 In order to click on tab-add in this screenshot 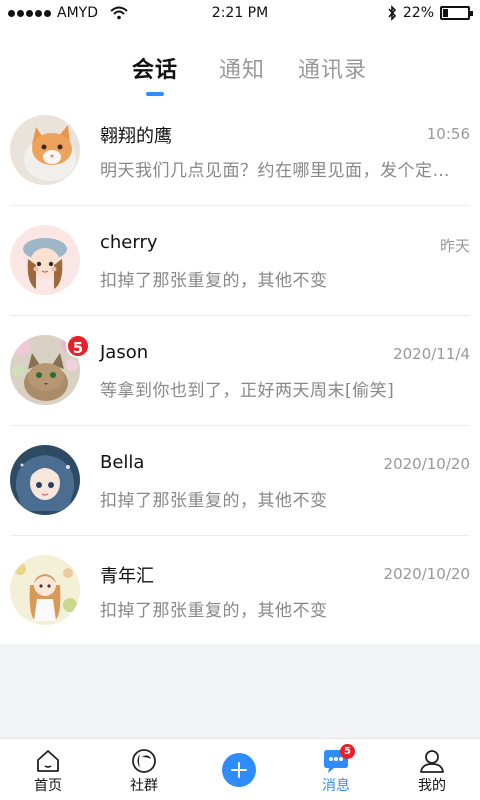, I will do `click(240, 769)`.